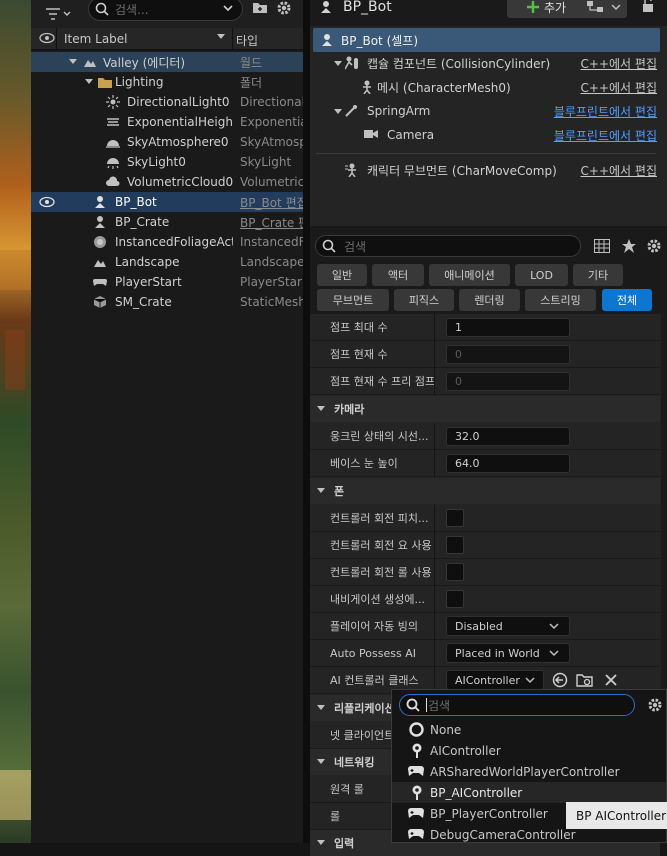 The width and height of the screenshot is (667, 856). Describe the element at coordinates (488, 63) in the screenshot. I see `component-row: 캡슐 컴포넌트 (CollisionCylinder) C++에서 편집` at that location.